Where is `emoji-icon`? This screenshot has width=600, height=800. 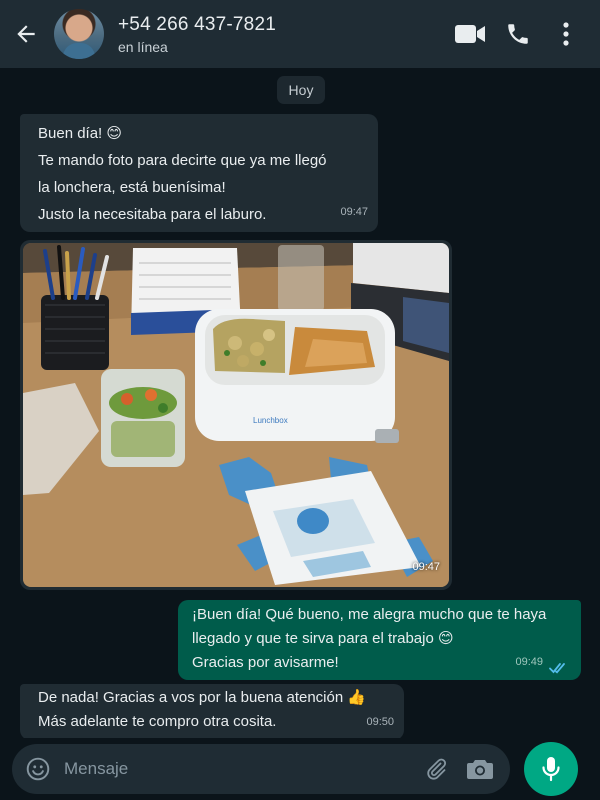
emoji-icon is located at coordinates (38, 769).